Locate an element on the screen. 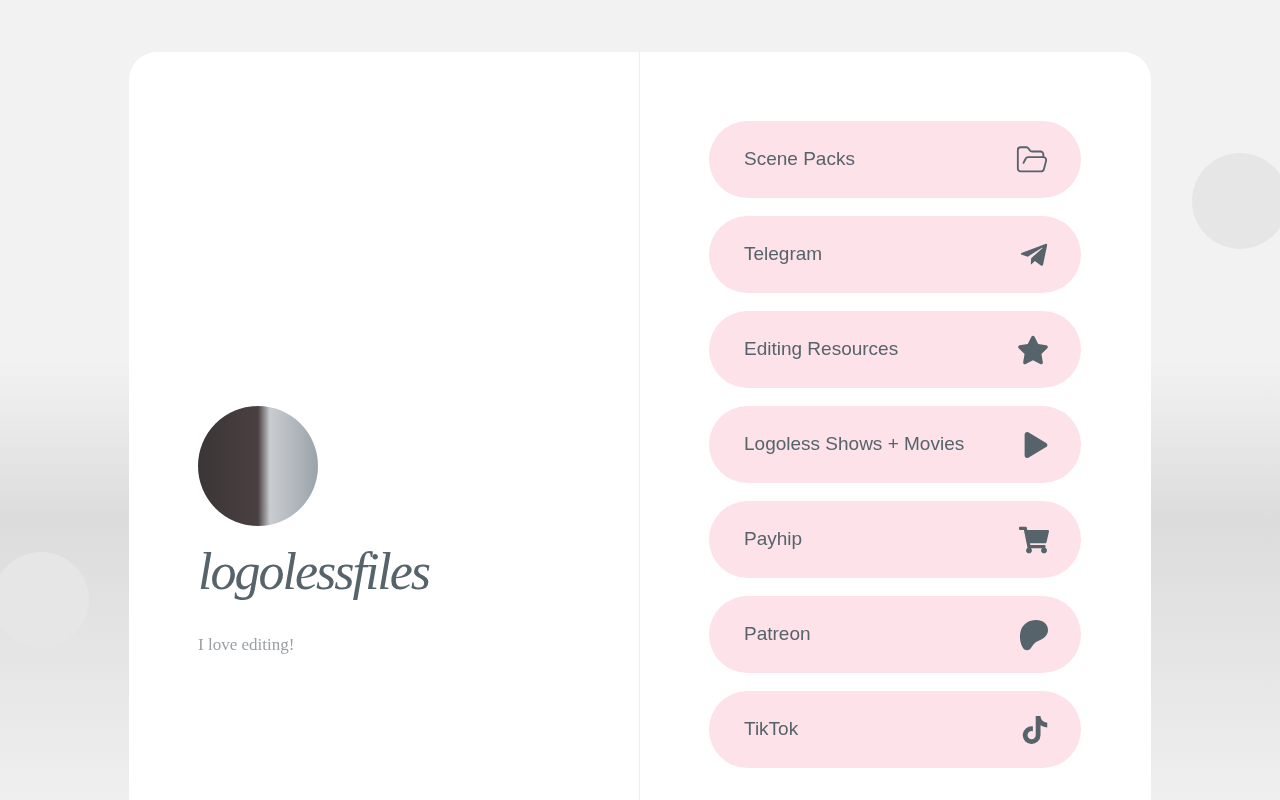 This screenshot has width=1280, height=800. tiktok-icon is located at coordinates (1035, 729).